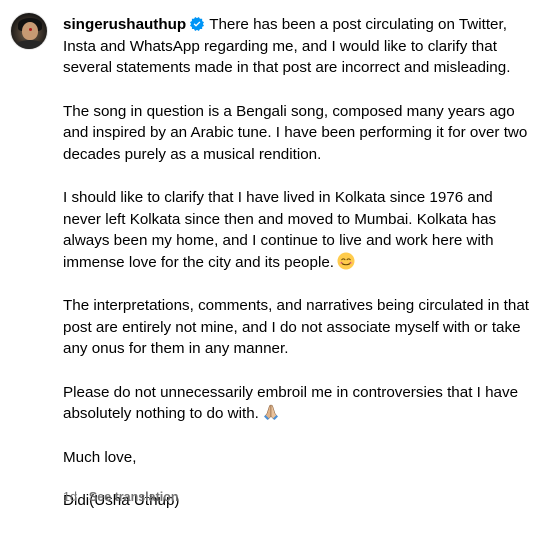  I want to click on avatar, so click(29, 31).